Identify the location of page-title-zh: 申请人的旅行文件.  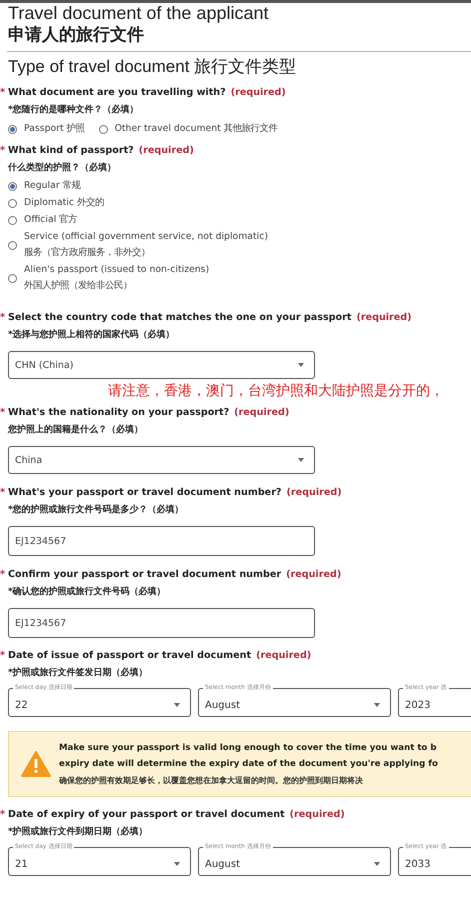
(76, 35).